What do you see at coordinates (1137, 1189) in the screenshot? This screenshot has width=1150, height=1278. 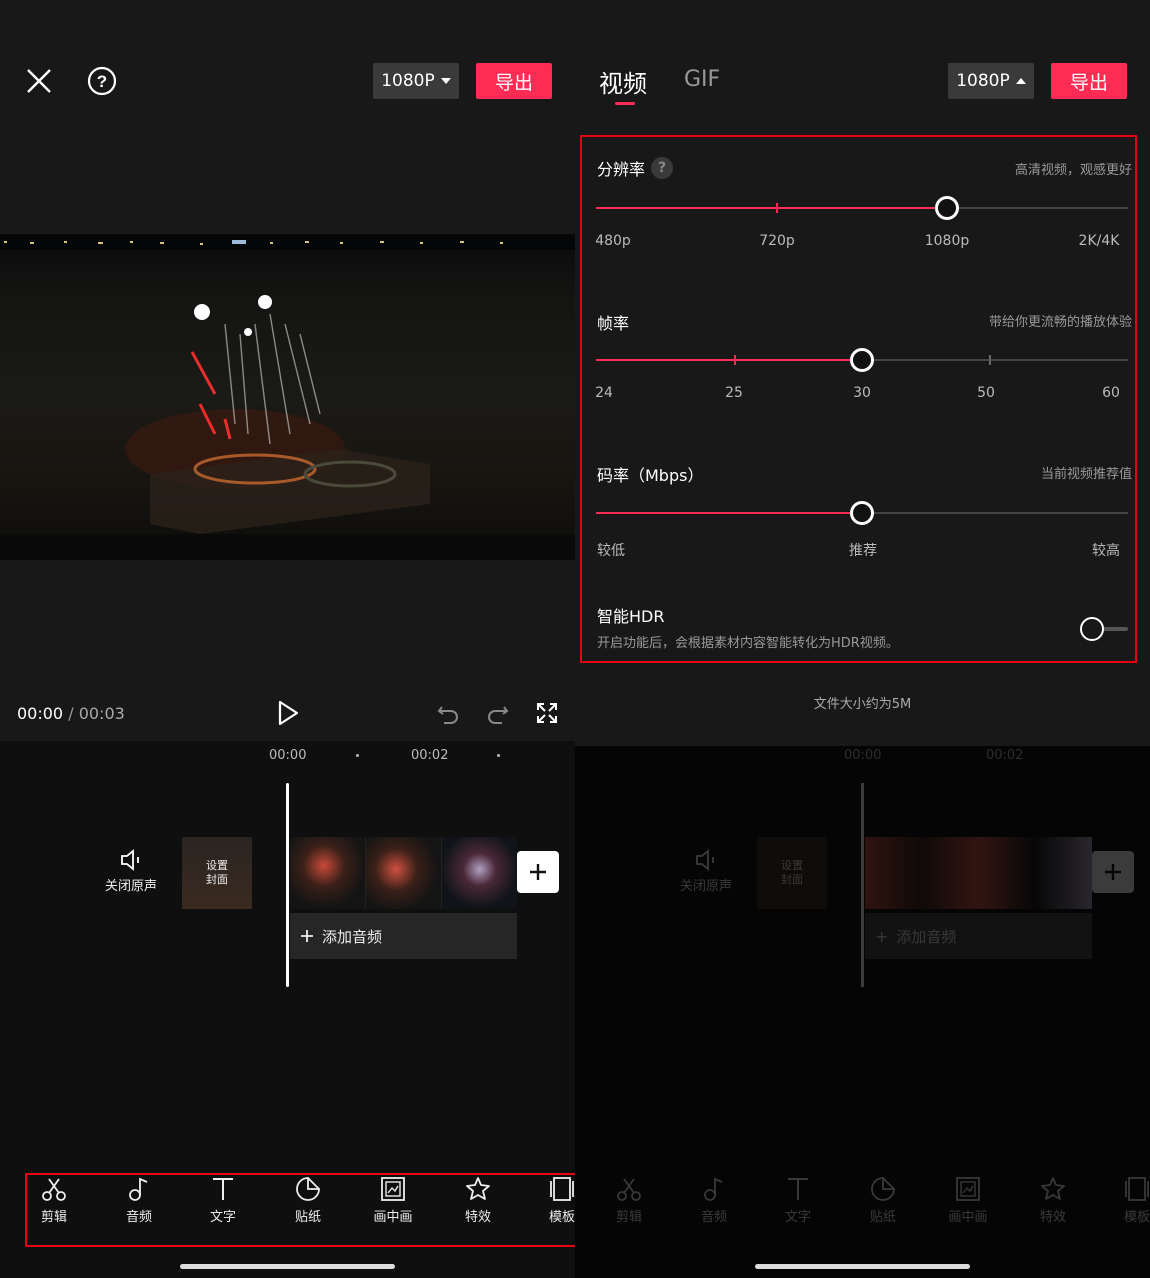 I see `template-icon` at bounding box center [1137, 1189].